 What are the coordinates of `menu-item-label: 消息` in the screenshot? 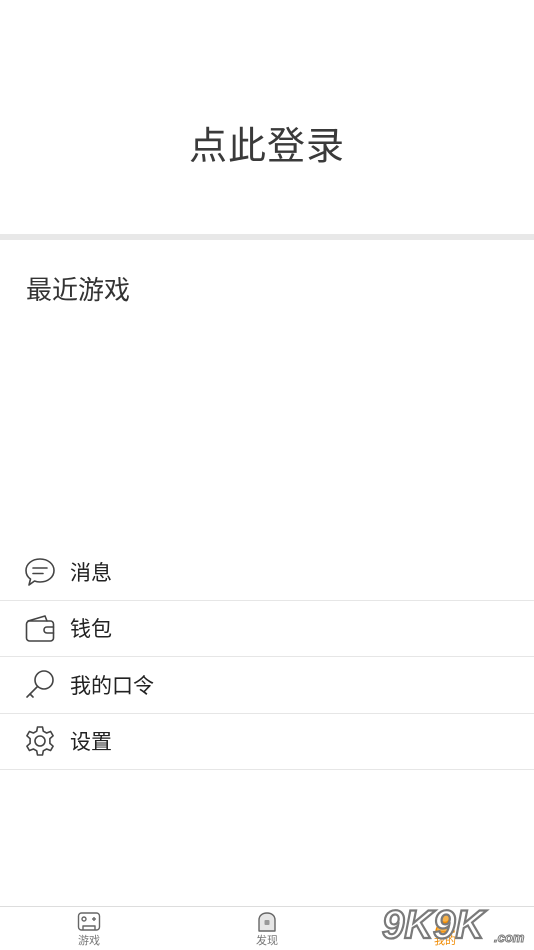 It's located at (91, 572).